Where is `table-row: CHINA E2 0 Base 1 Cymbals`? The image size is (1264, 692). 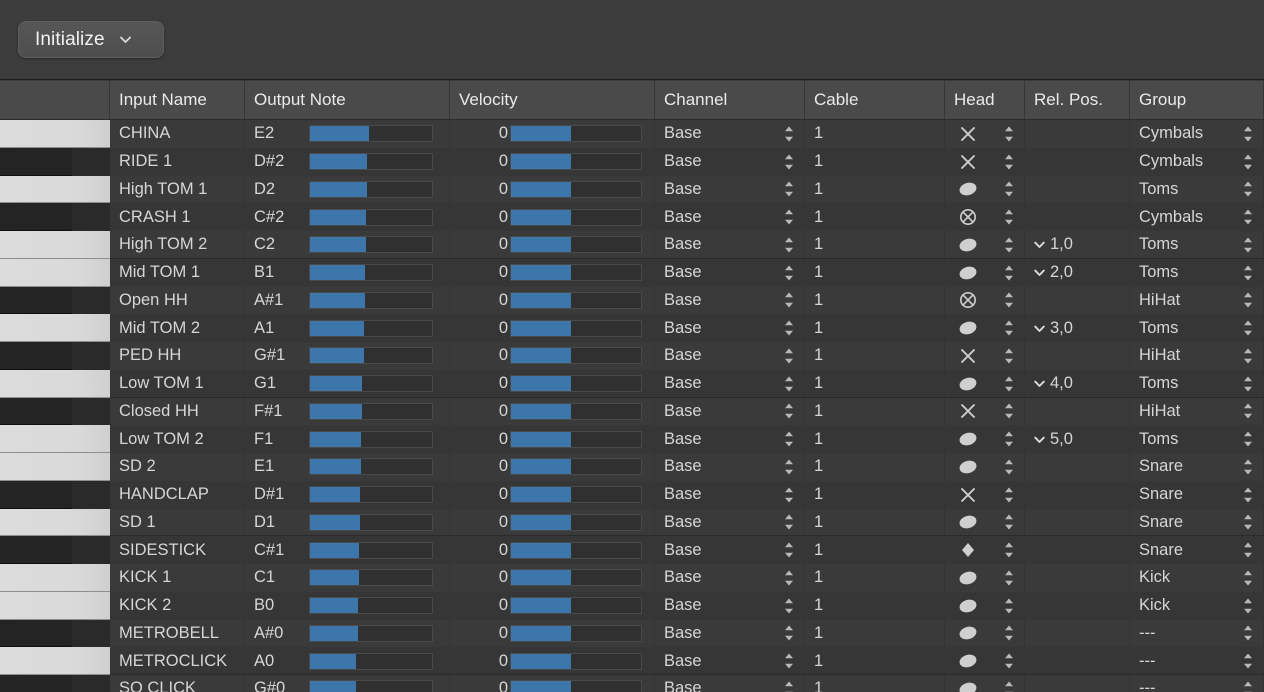
table-row: CHINA E2 0 Base 1 Cymbals is located at coordinates (687, 134).